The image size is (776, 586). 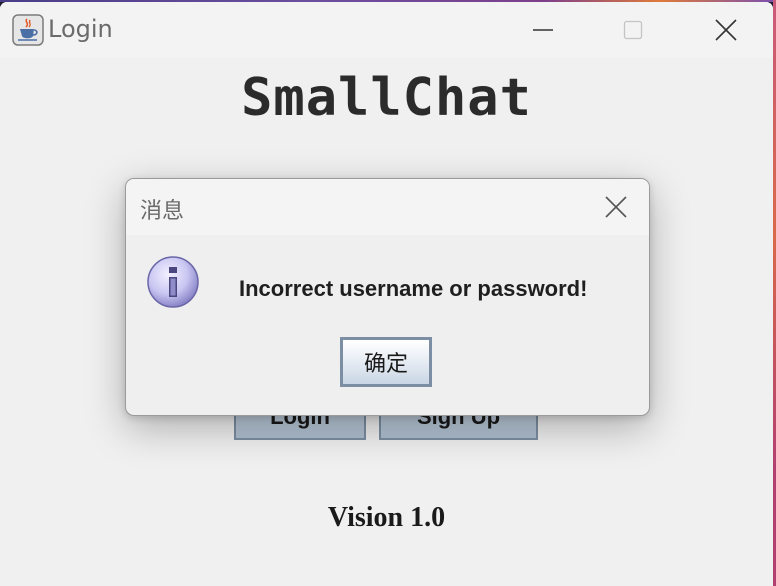 I want to click on dialog-titlebar: 消息, so click(x=387, y=207).